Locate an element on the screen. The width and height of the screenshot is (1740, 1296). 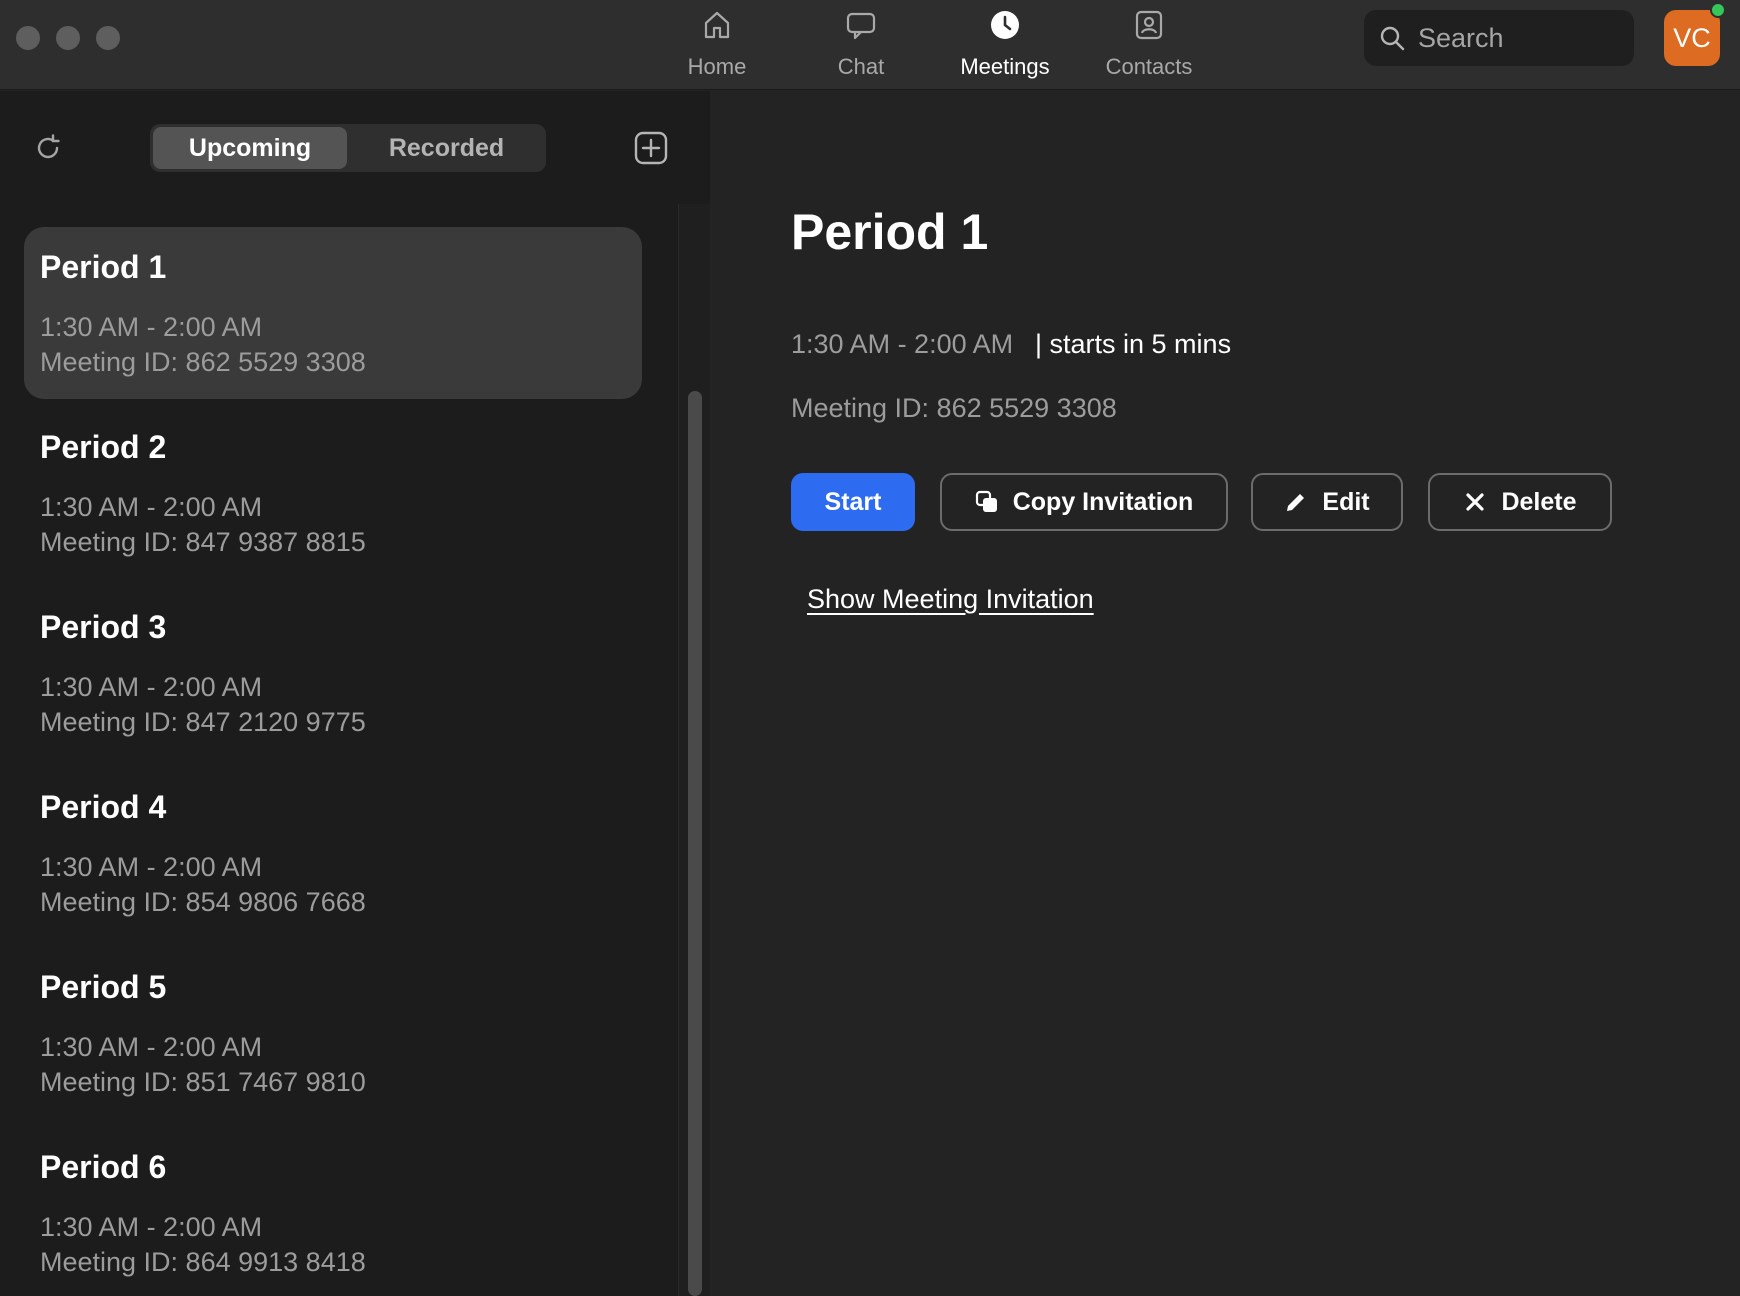
meeting-detail-time: 1:30 AM - 2:00 AM is located at coordinates (902, 344).